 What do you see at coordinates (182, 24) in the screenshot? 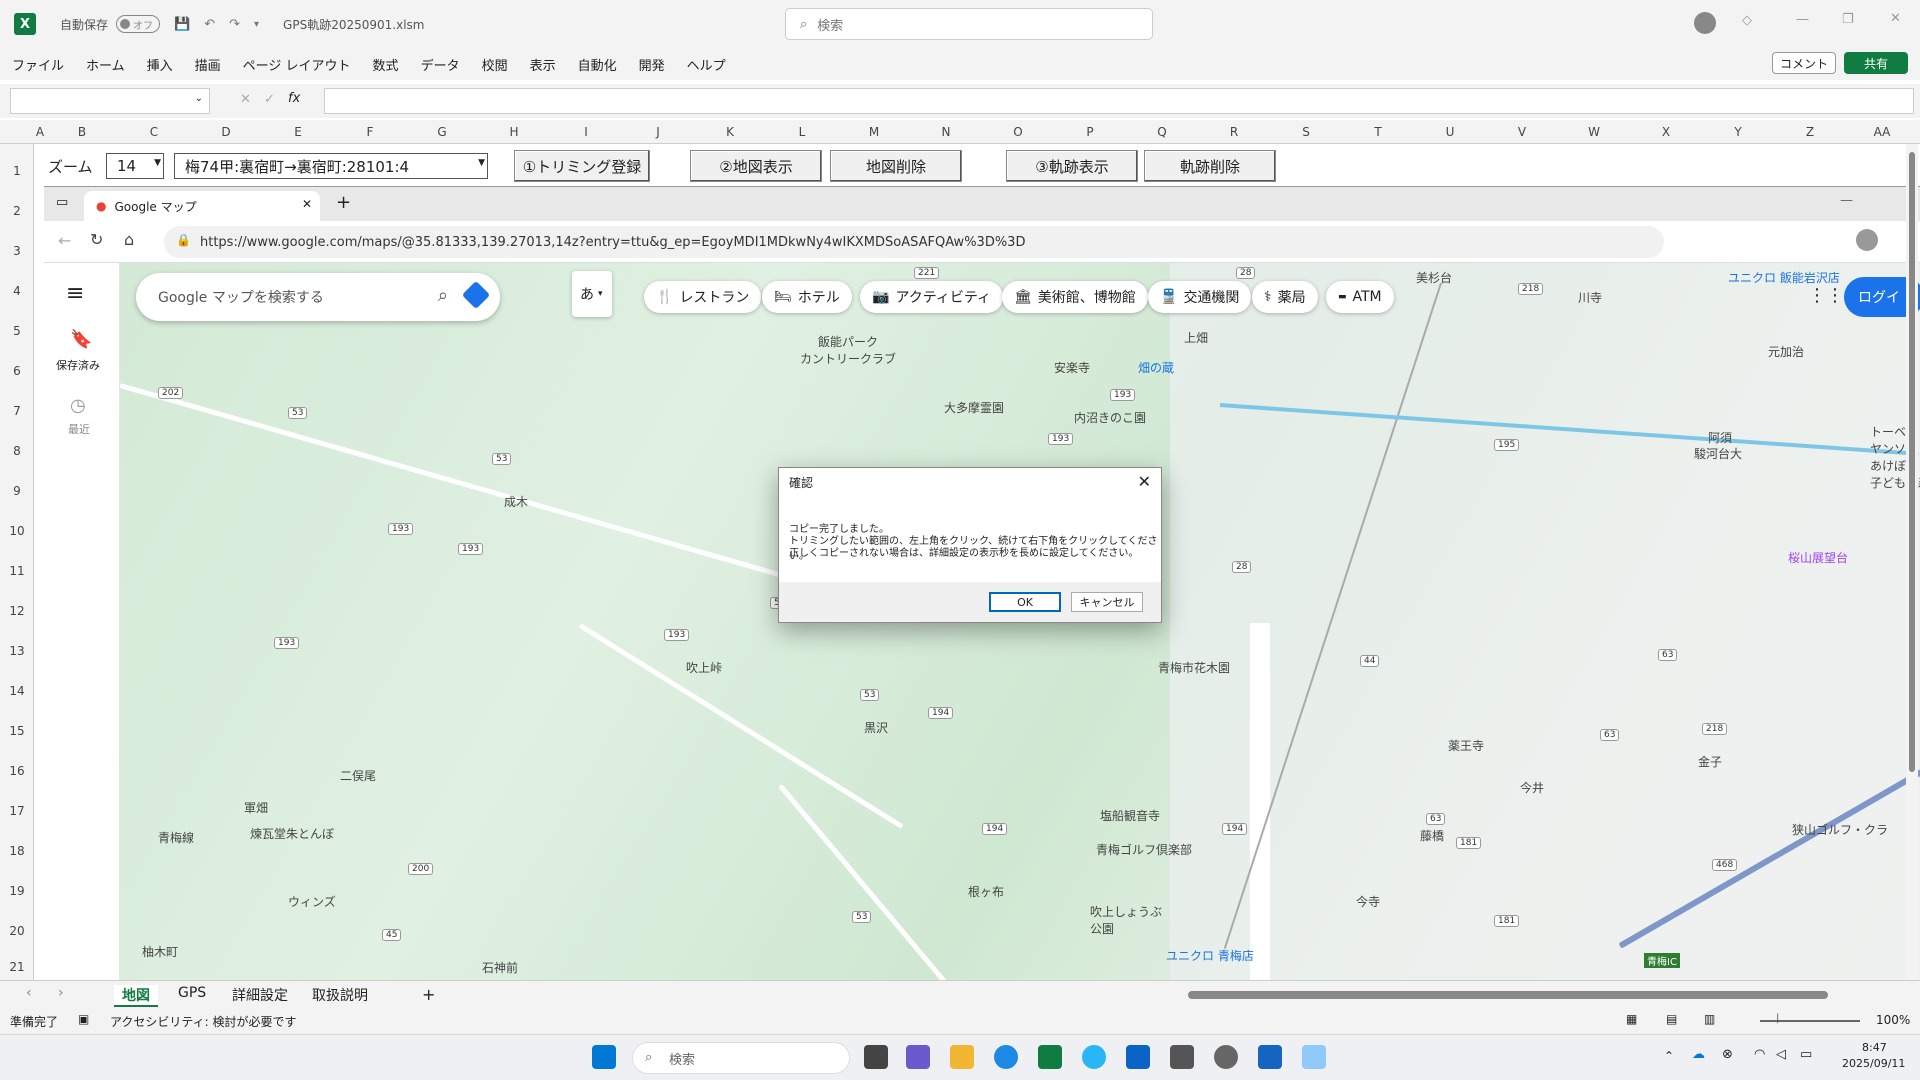
I see `save-icon: 💾` at bounding box center [182, 24].